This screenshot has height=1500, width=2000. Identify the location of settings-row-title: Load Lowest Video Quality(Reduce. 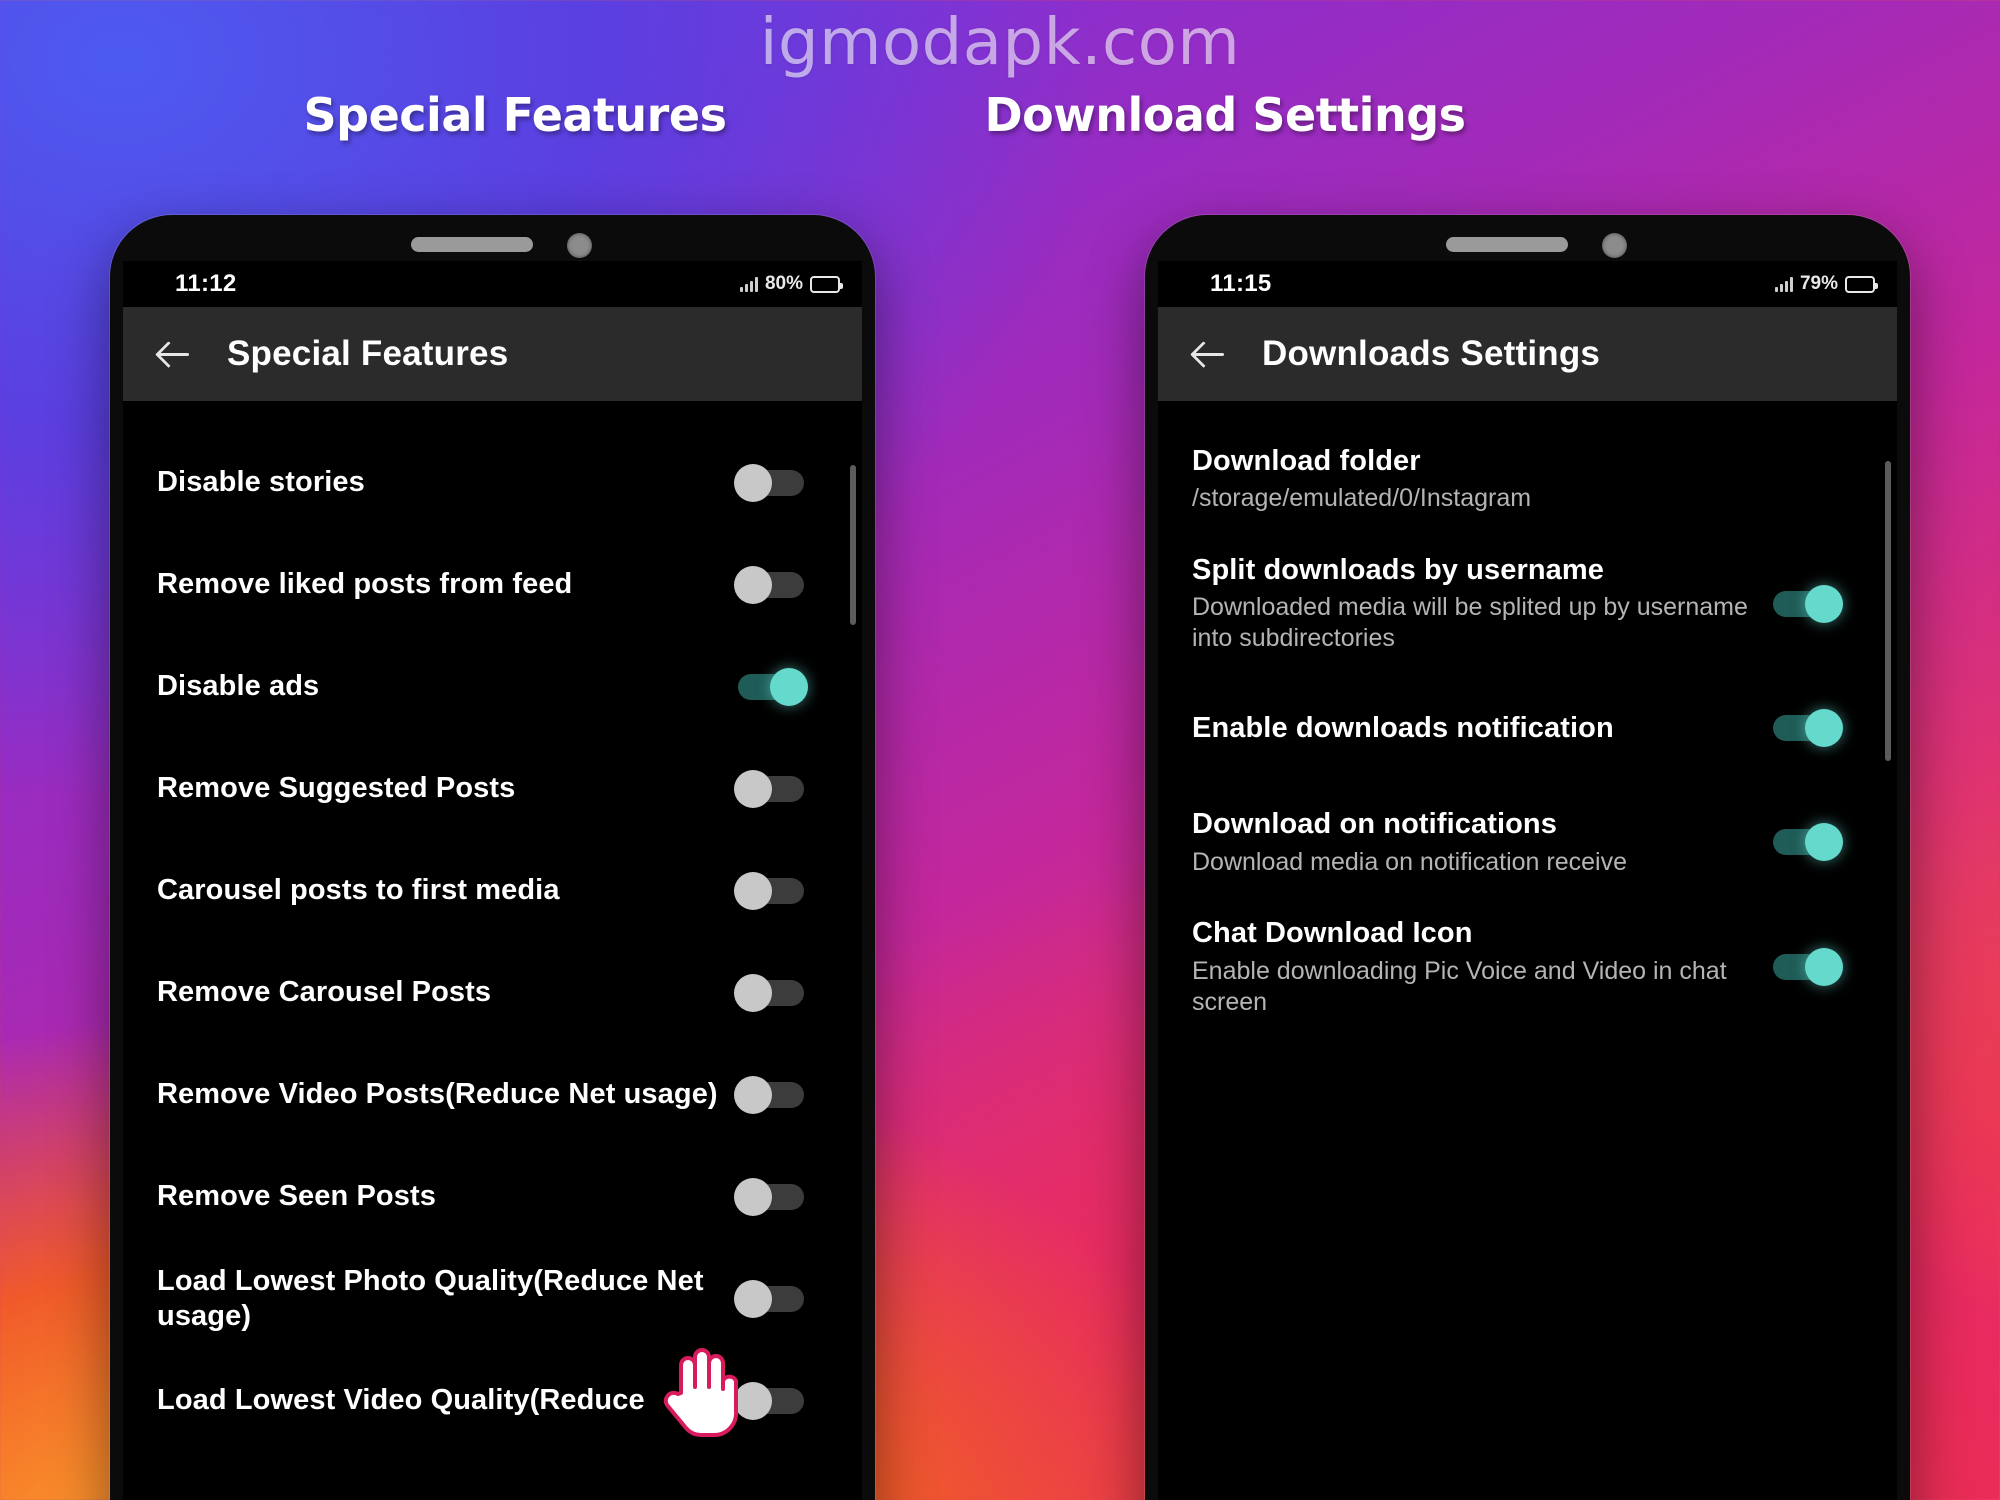
(401, 1400).